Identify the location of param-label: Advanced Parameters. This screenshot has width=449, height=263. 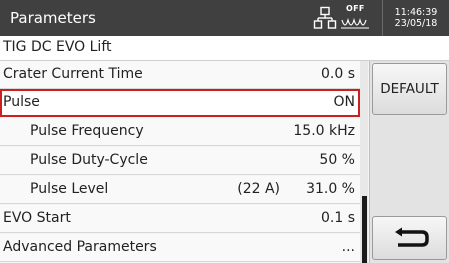
(80, 247).